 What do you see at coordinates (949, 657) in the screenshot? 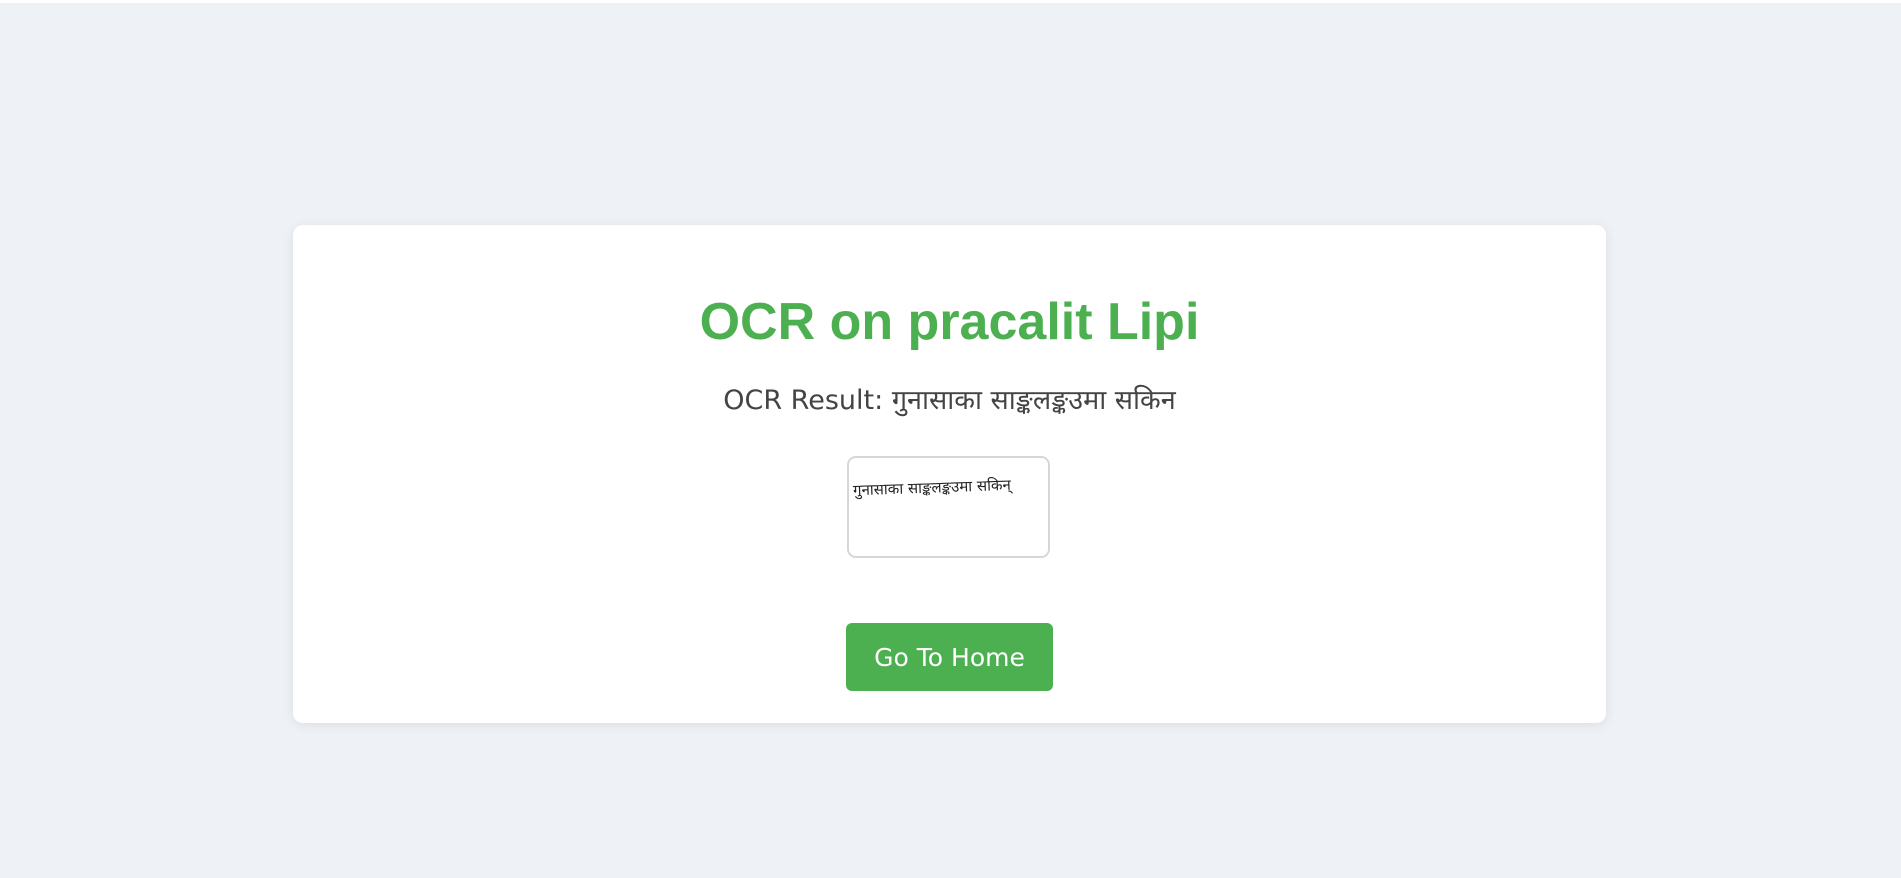
I see `go-to-home-button: Go To Home` at bounding box center [949, 657].